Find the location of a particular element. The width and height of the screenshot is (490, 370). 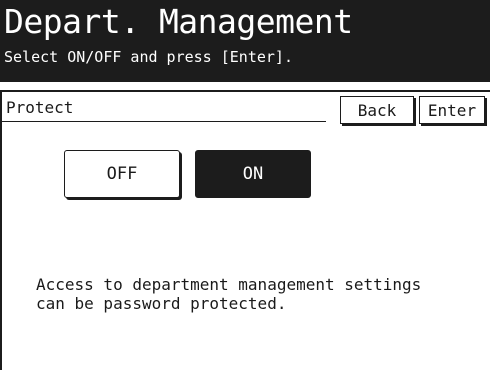

off-button: OFF is located at coordinates (122, 174).